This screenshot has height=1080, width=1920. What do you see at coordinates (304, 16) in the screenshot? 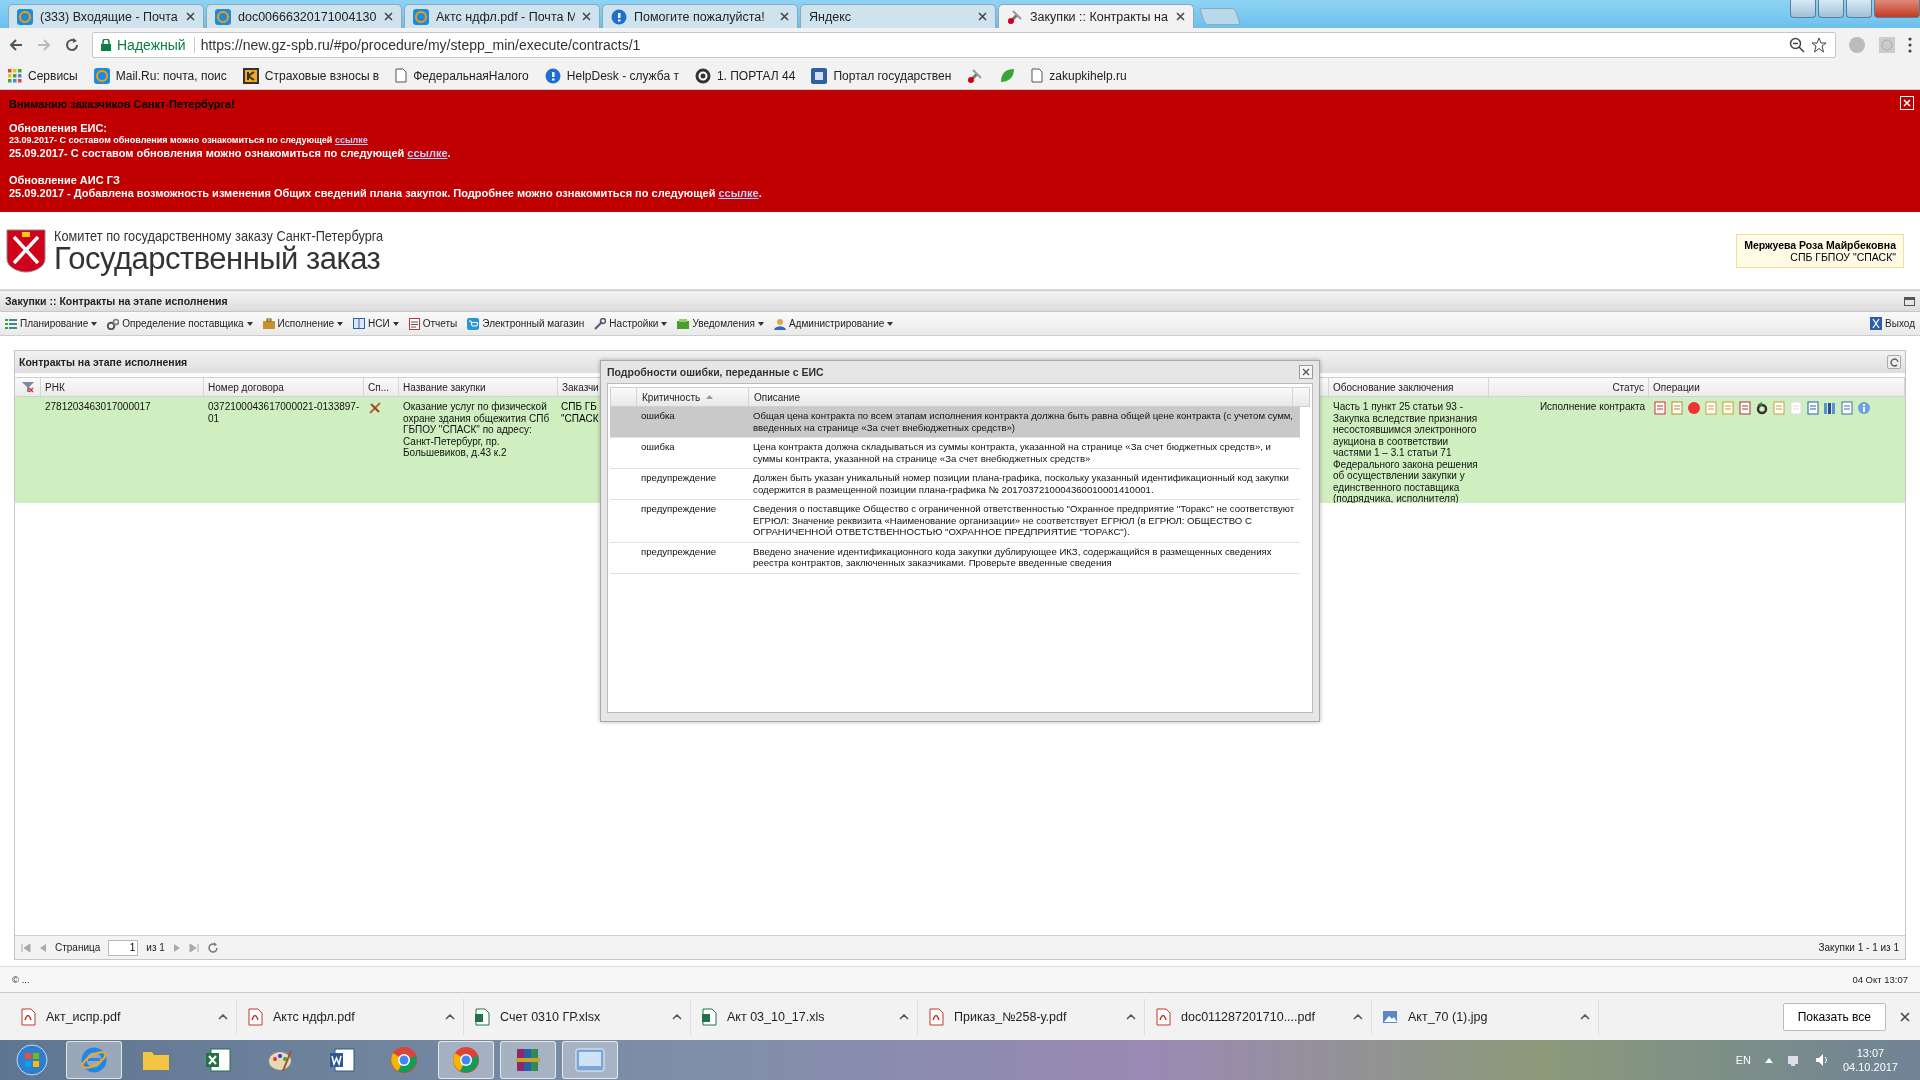
I see `browser-tab: doc00666320171004130` at bounding box center [304, 16].